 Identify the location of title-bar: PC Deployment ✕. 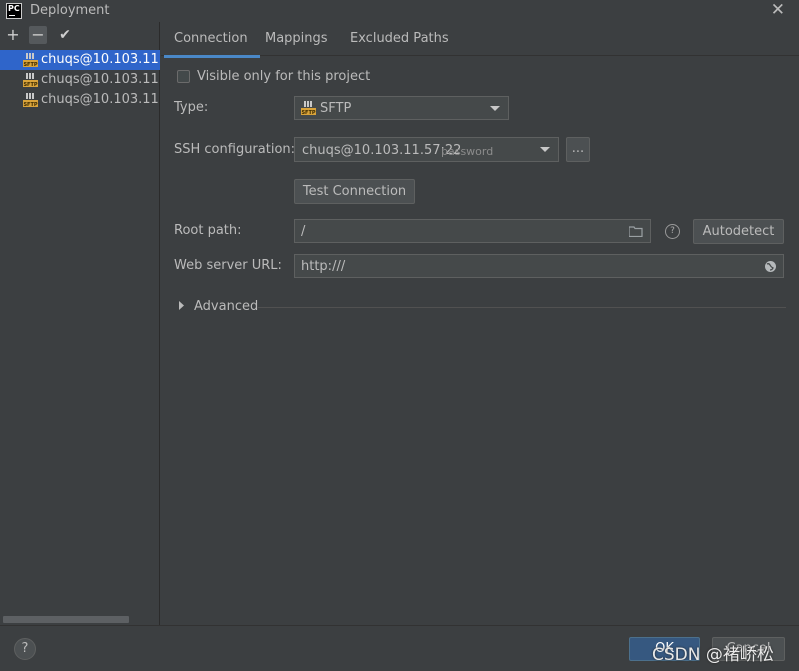
(399, 11).